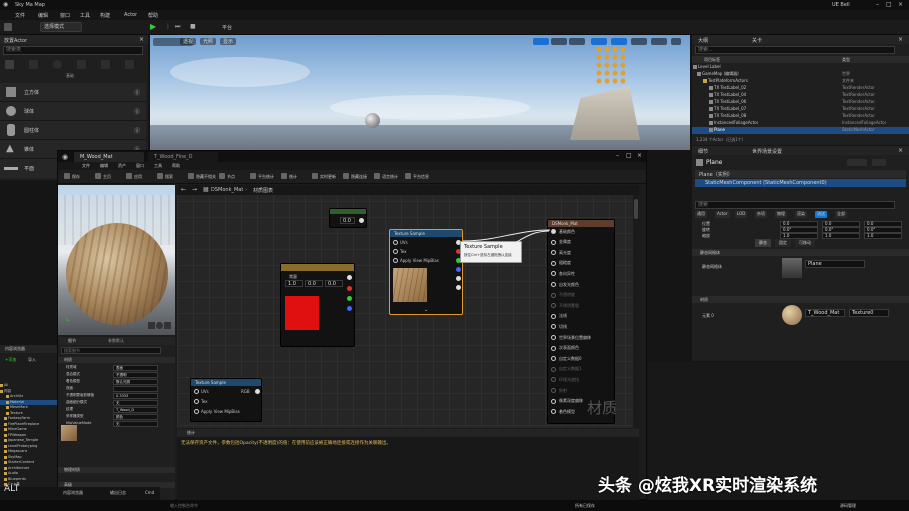 The height and width of the screenshot is (511, 909). I want to click on graph-scrollbar, so click(636, 311).